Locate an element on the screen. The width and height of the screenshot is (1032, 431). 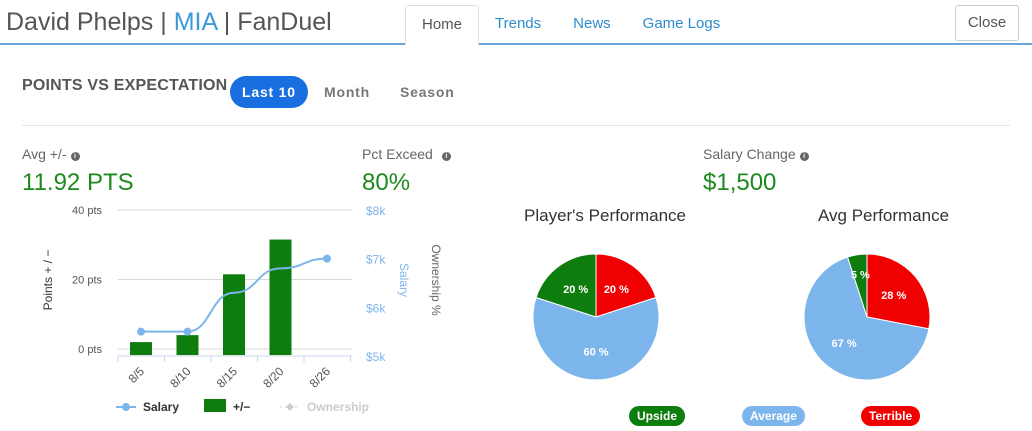
avg-label-text: Avg +/- is located at coordinates (44, 154).